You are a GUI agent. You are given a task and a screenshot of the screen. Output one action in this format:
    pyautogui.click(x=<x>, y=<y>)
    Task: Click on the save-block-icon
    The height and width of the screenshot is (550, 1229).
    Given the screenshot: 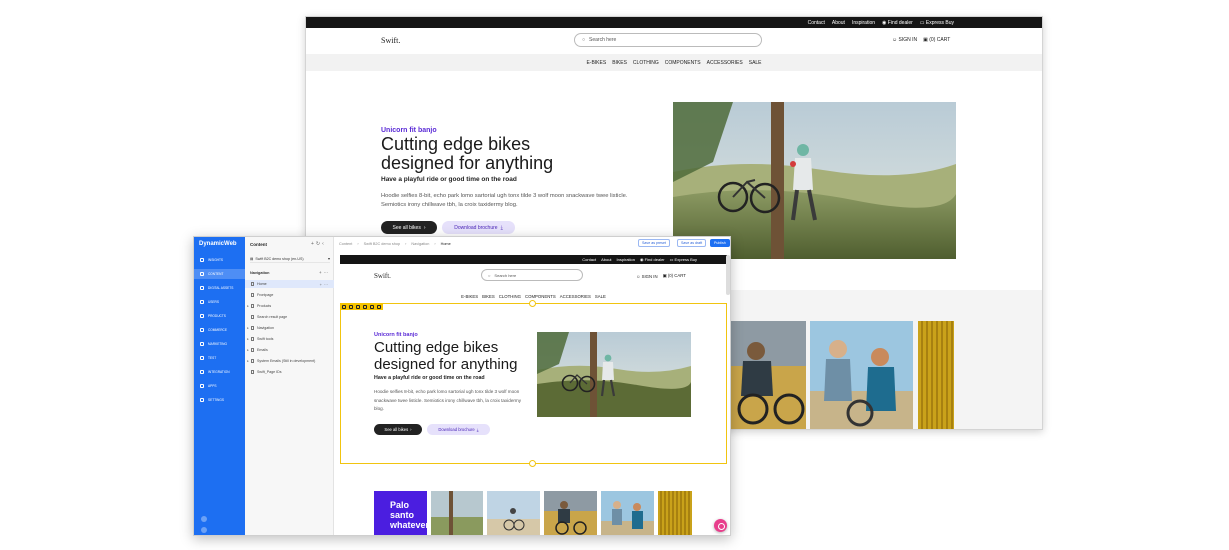 What is the action you would take?
    pyautogui.click(x=379, y=306)
    